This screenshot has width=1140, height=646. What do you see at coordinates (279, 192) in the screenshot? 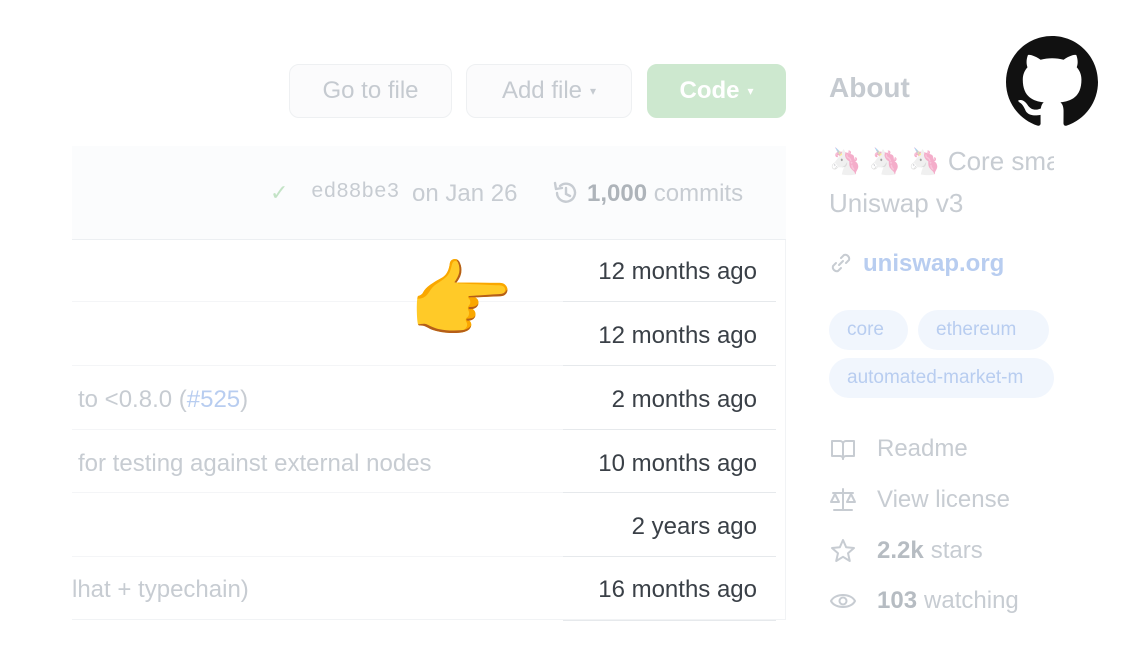
I see `check-icon: ✓` at bounding box center [279, 192].